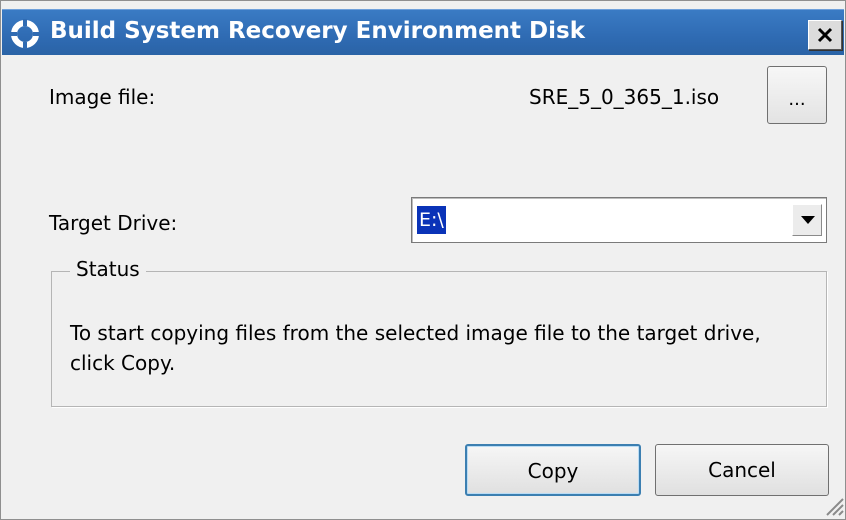 The height and width of the screenshot is (520, 846). I want to click on window-title: Build System Recovery Environment Disk, so click(318, 31).